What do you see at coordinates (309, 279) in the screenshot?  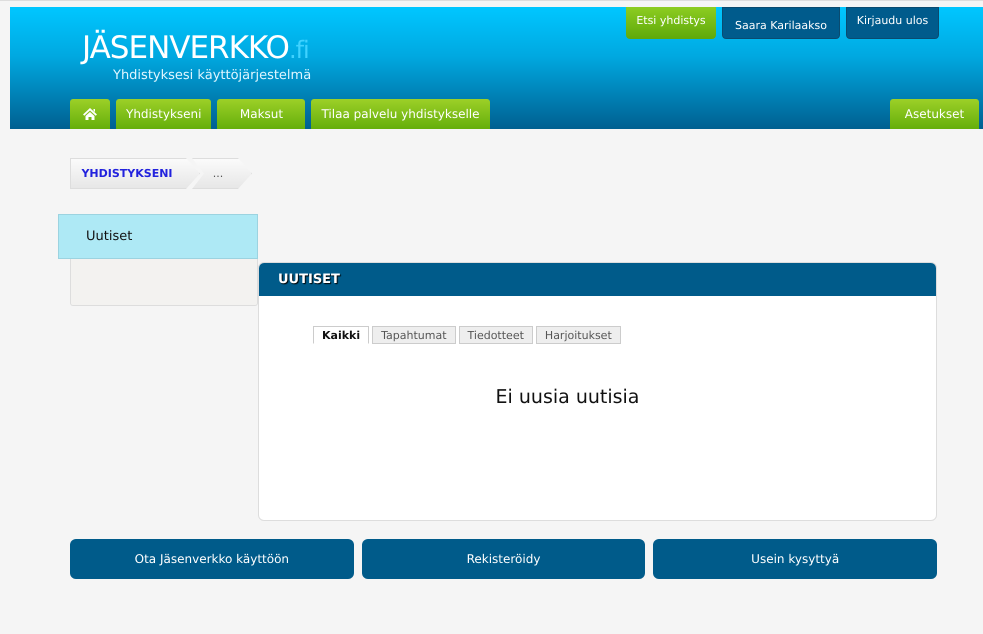 I see `panel-title: UUTISET` at bounding box center [309, 279].